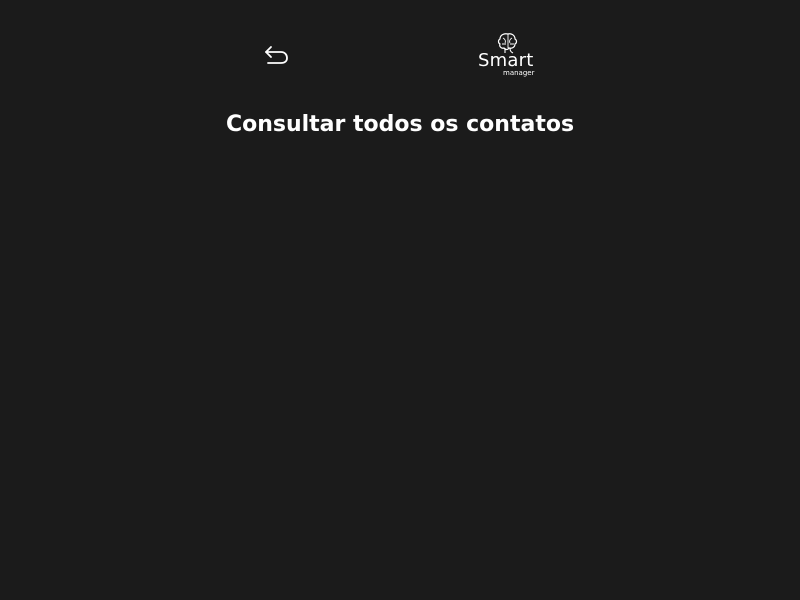  I want to click on page-title: Consultar todos os contatos, so click(400, 124).